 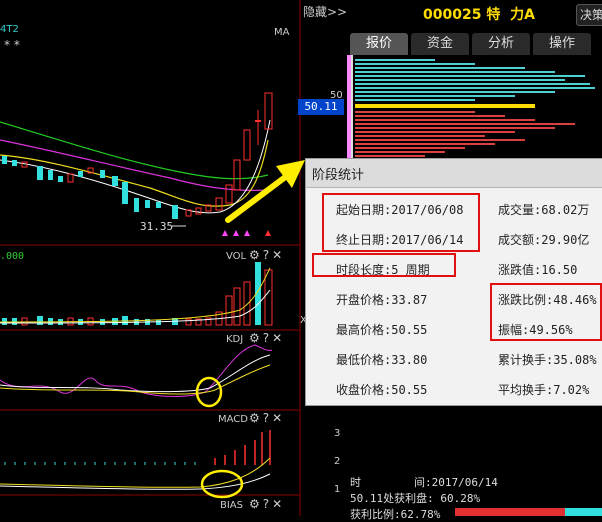 What do you see at coordinates (454, 173) in the screenshot?
I see `popup-header: 阶段统计` at bounding box center [454, 173].